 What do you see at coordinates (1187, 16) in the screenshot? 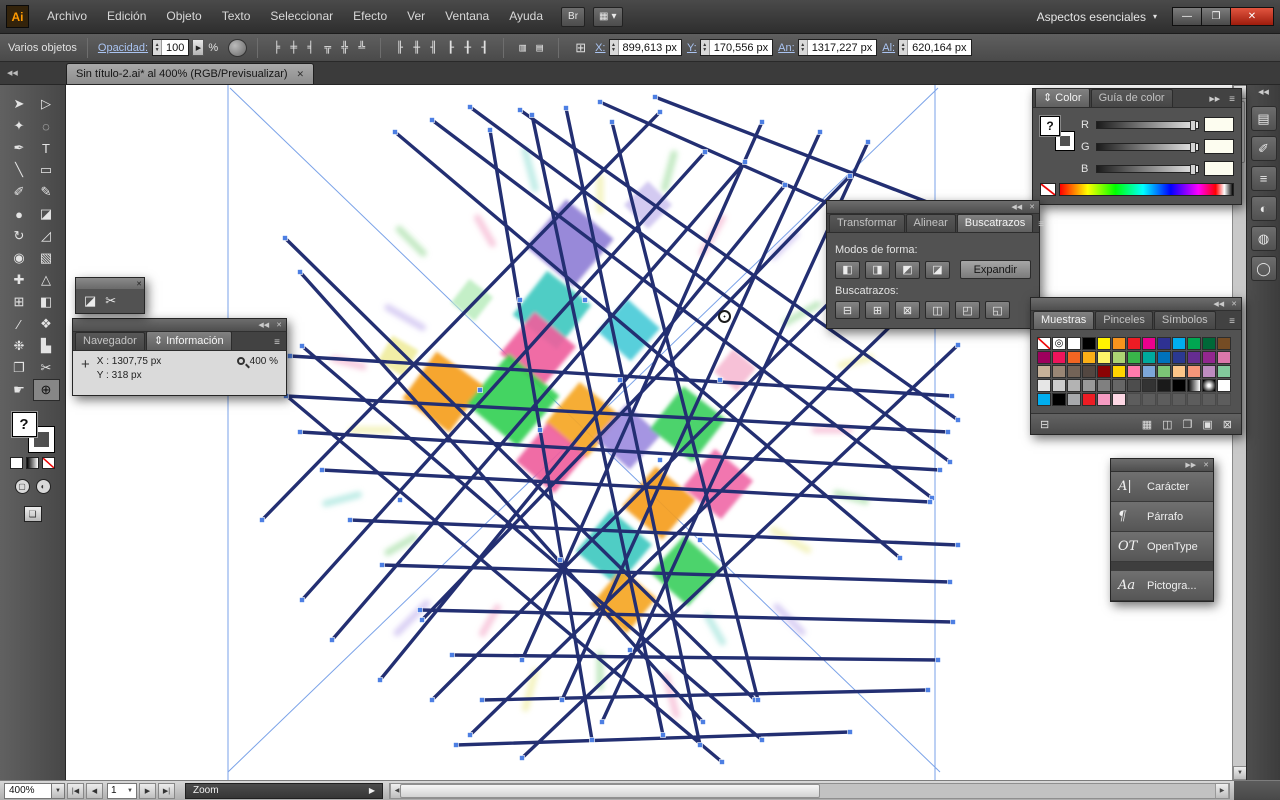
I see `minimize-button: —` at bounding box center [1187, 16].